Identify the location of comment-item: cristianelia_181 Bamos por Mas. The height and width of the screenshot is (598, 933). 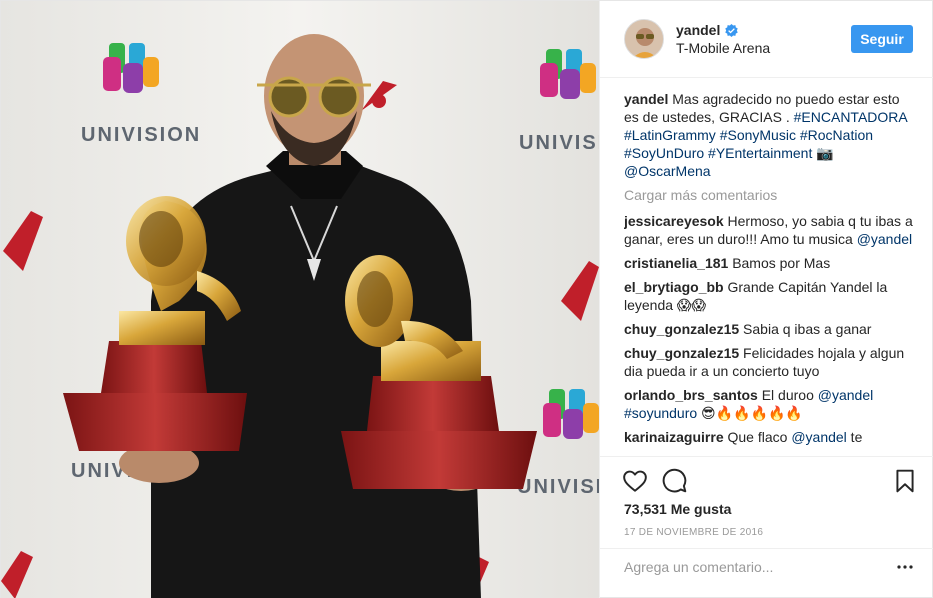
(769, 263).